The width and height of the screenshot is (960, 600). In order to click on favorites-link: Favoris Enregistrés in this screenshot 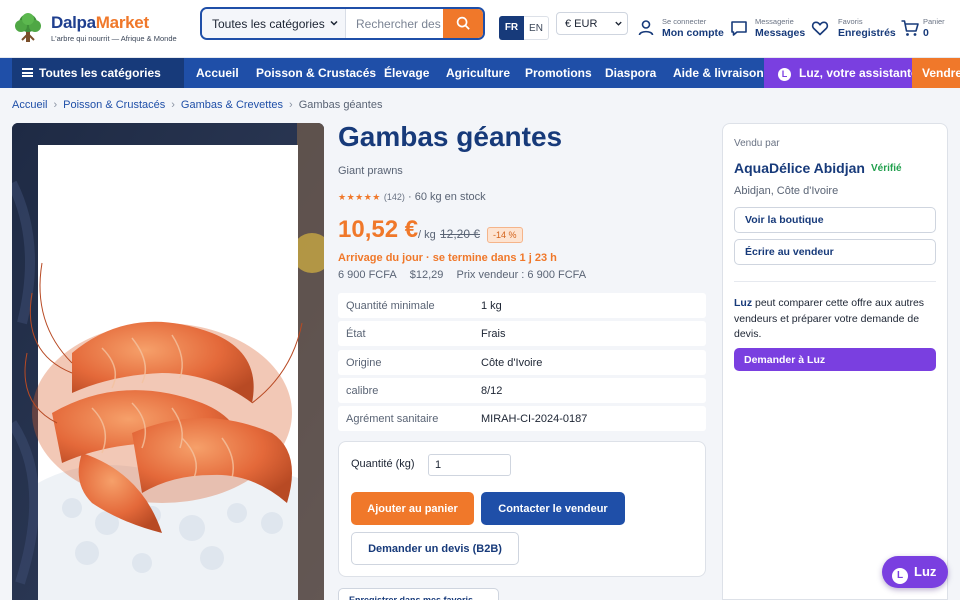, I will do `click(853, 28)`.